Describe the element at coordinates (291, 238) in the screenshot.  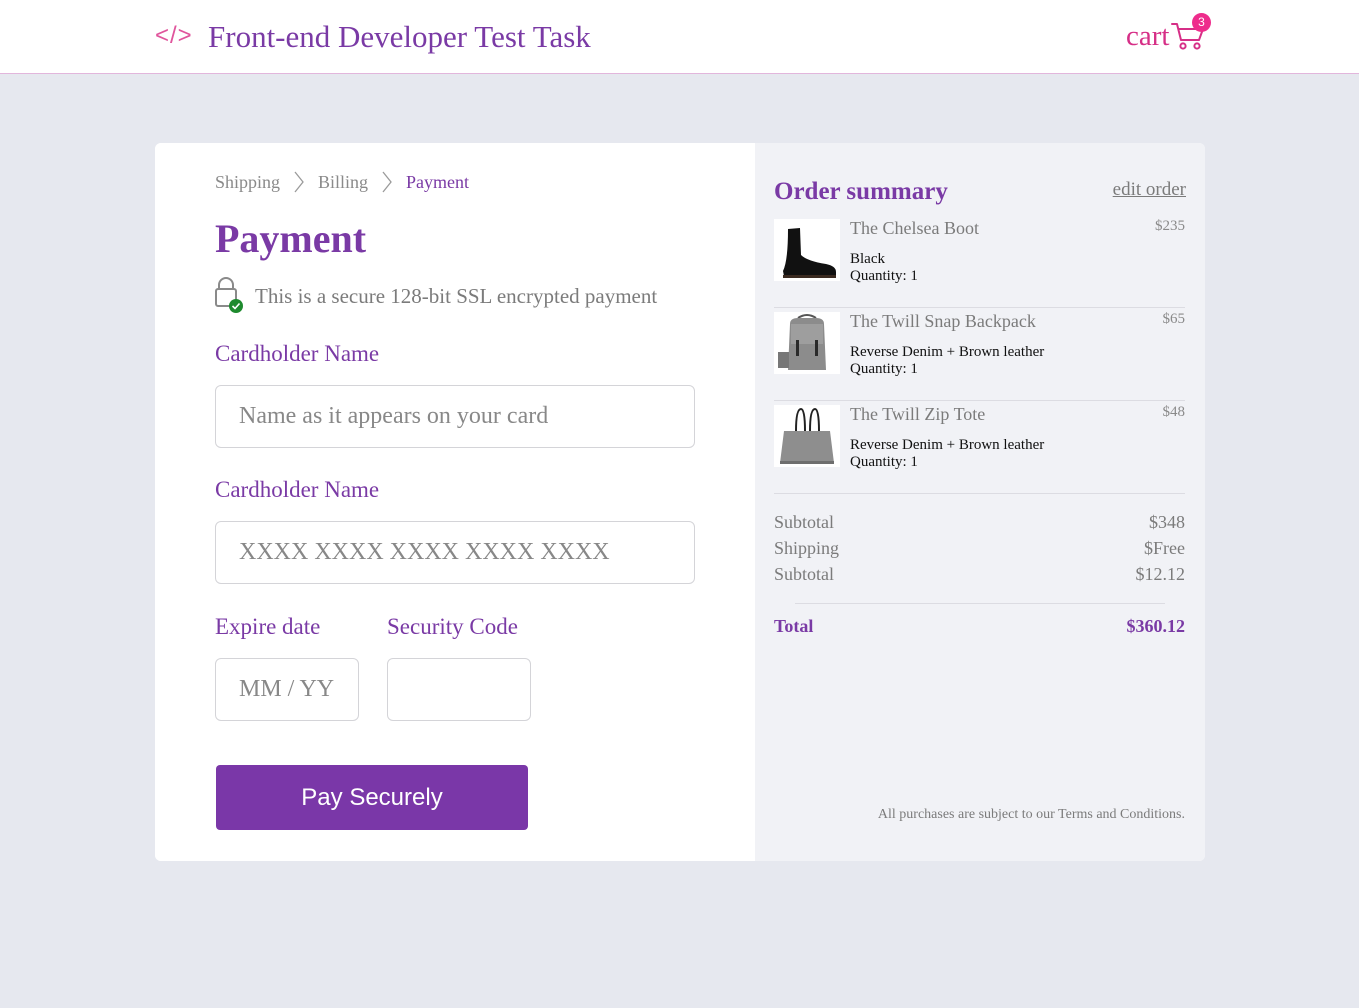
I see `page-title: Payment` at that location.